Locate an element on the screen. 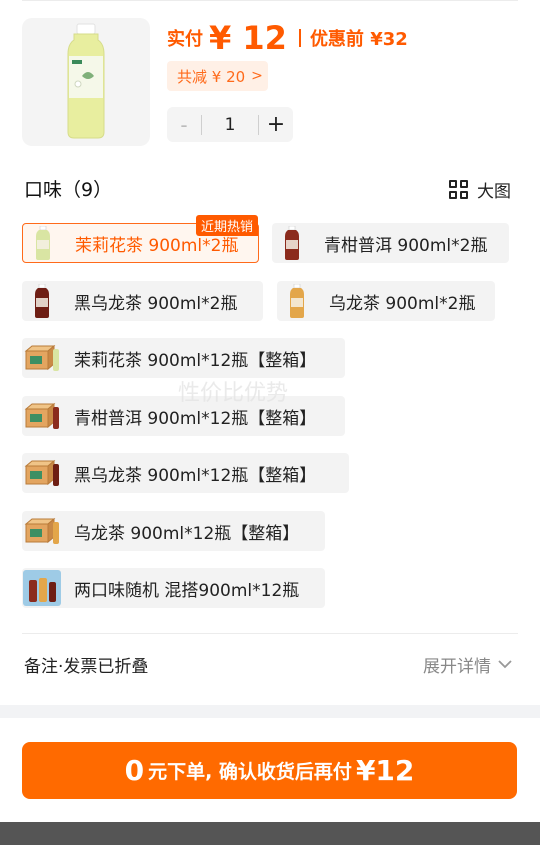  flavor-option: 乌龙茶 900ml*2瓶 is located at coordinates (386, 301).